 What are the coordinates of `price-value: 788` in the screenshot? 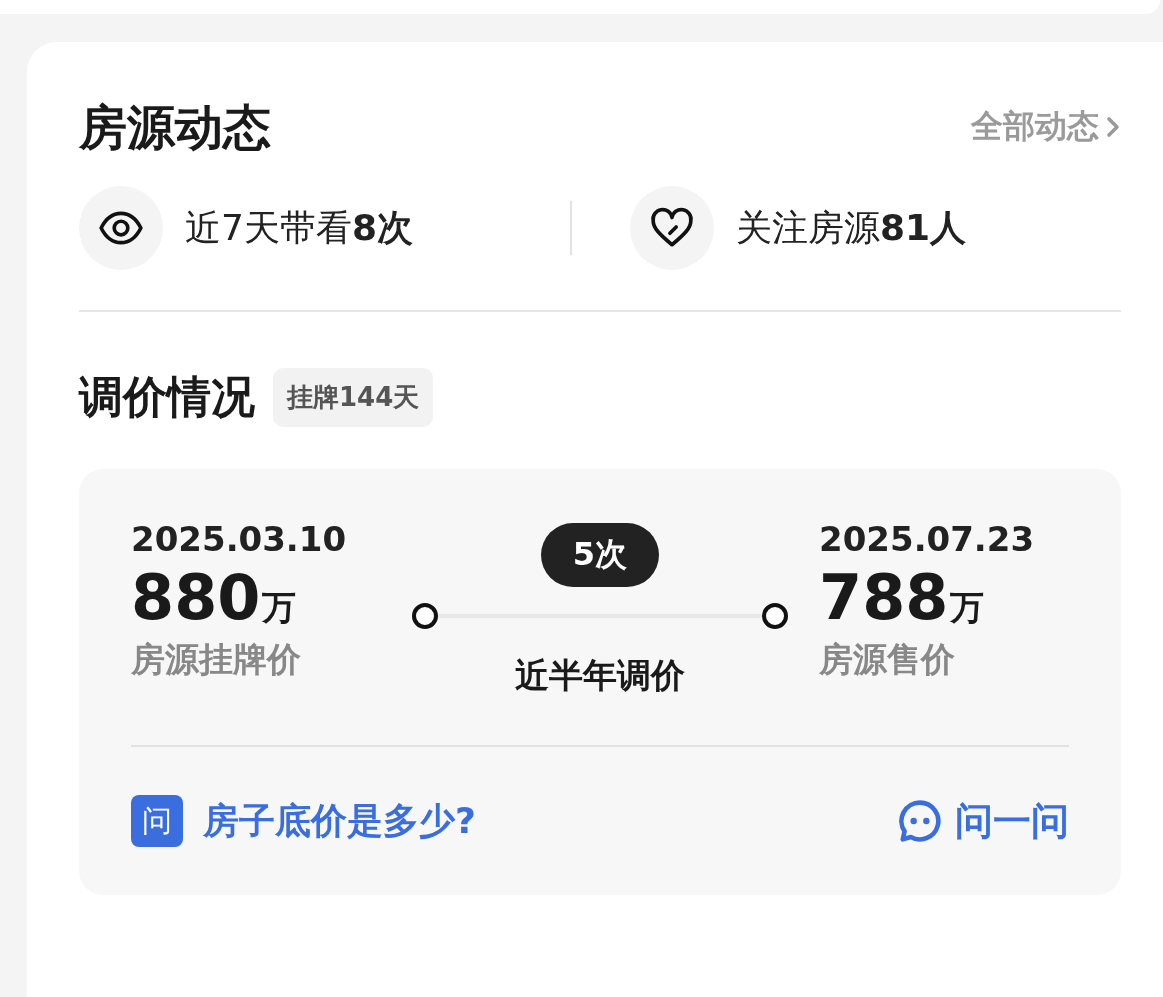 It's located at (884, 598).